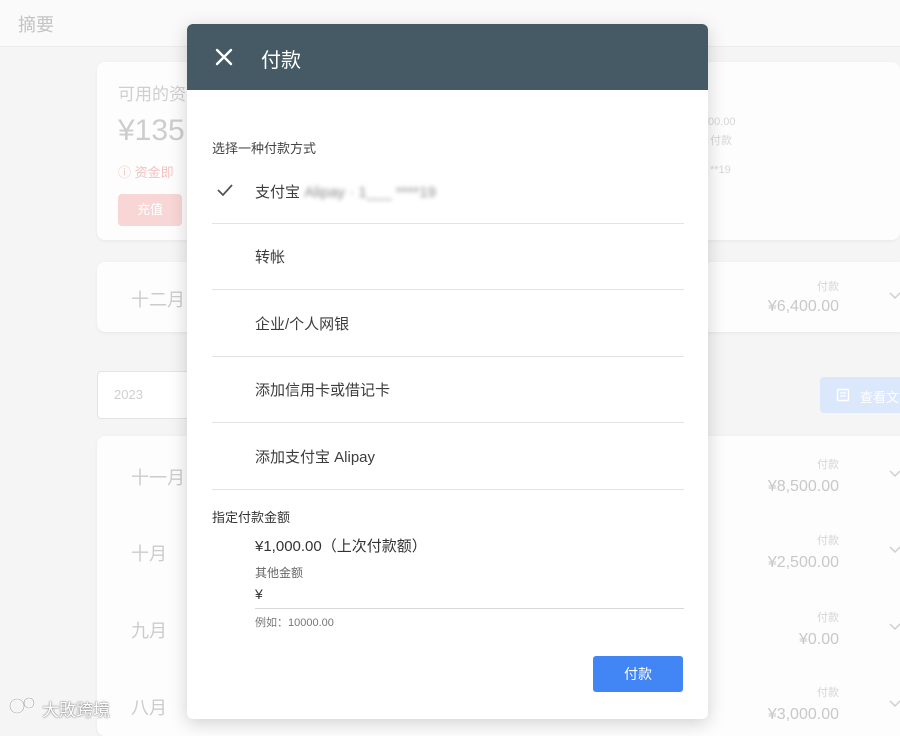 The width and height of the screenshot is (900, 736). Describe the element at coordinates (447, 57) in the screenshot. I see `dialog-header: 付款` at that location.